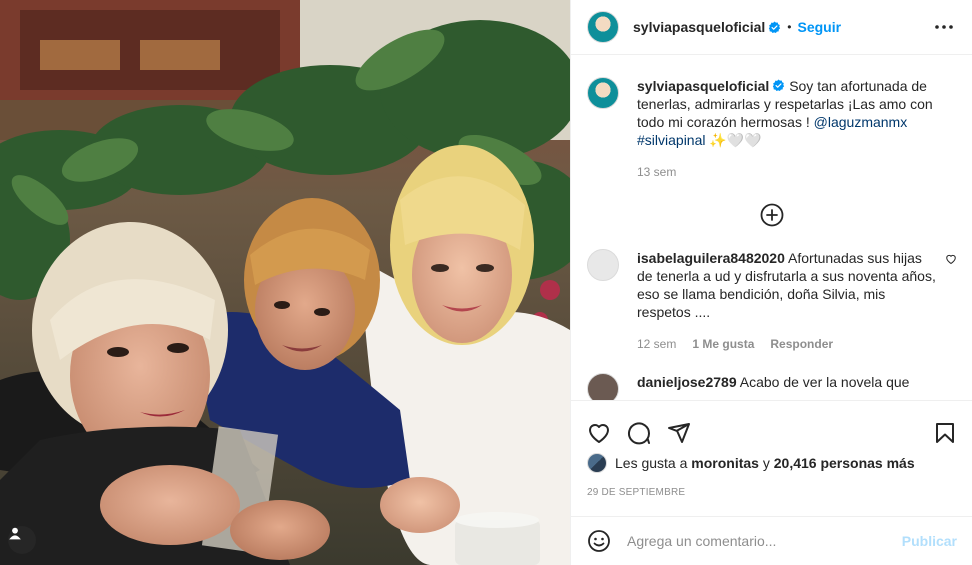 This screenshot has width=972, height=565. Describe the element at coordinates (801, 344) in the screenshot. I see `reply-button: Responder` at that location.